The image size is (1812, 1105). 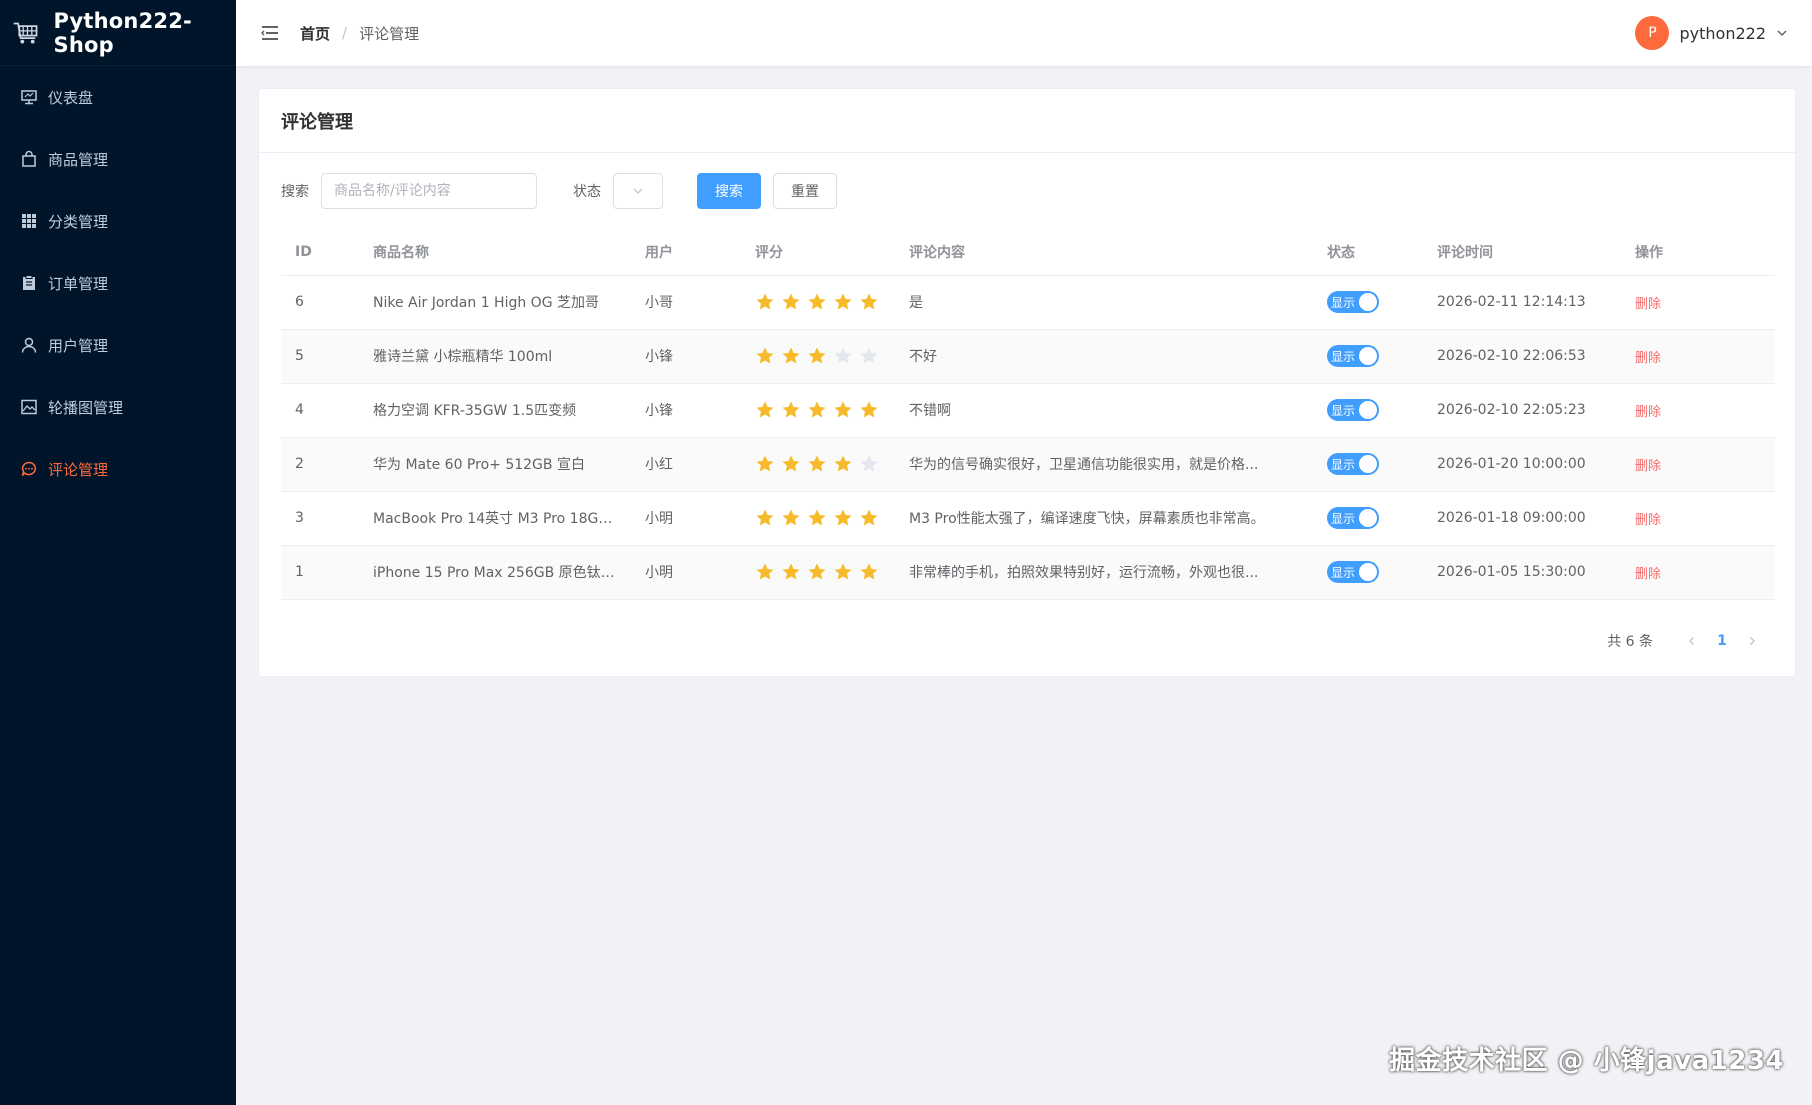 I want to click on reset-button: 重置, so click(x=805, y=191).